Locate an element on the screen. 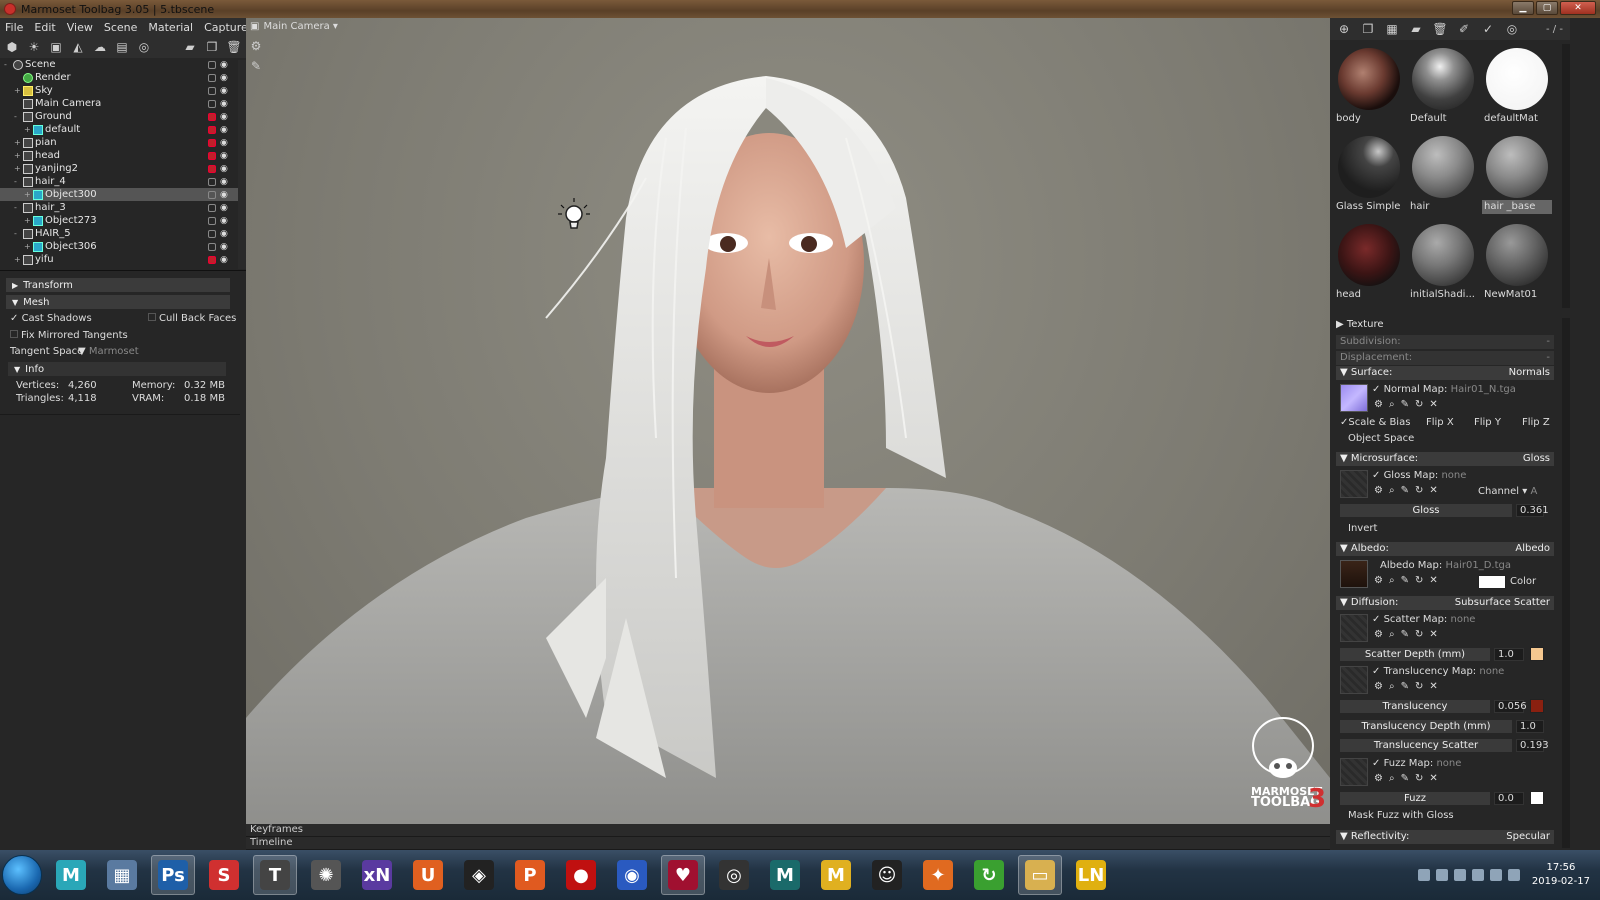 This screenshot has height=900, width=1600. scale-bias-checkbox: ✓Scale & Bias is located at coordinates (1375, 422).